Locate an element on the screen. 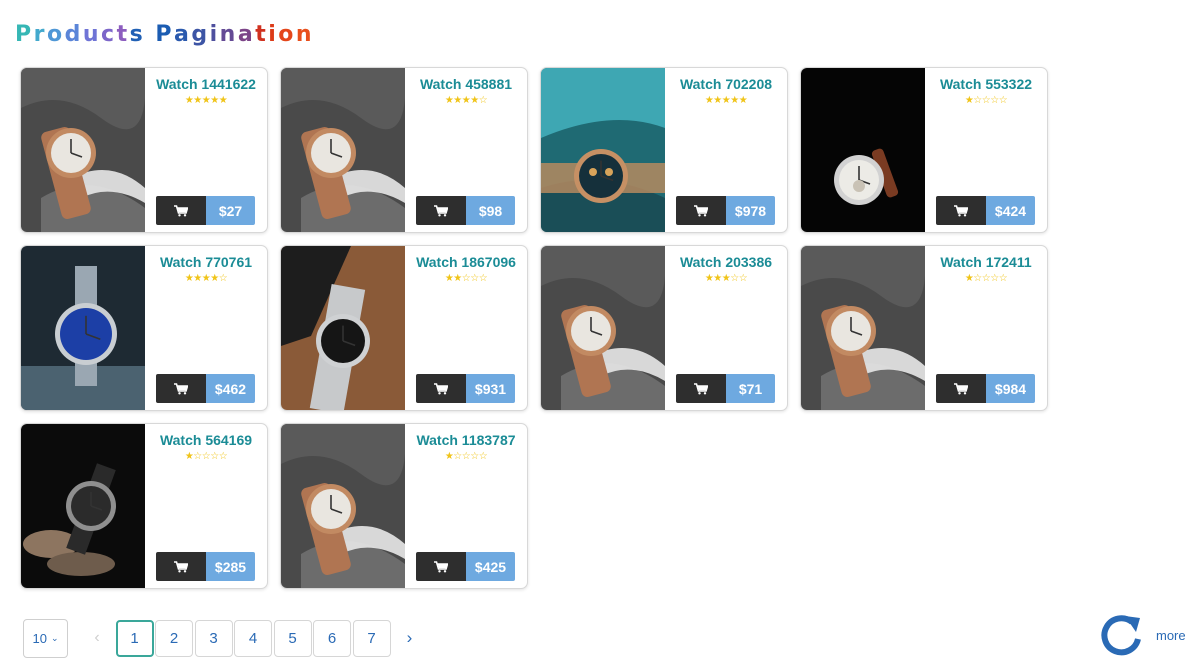  price-button: $27 is located at coordinates (230, 210).